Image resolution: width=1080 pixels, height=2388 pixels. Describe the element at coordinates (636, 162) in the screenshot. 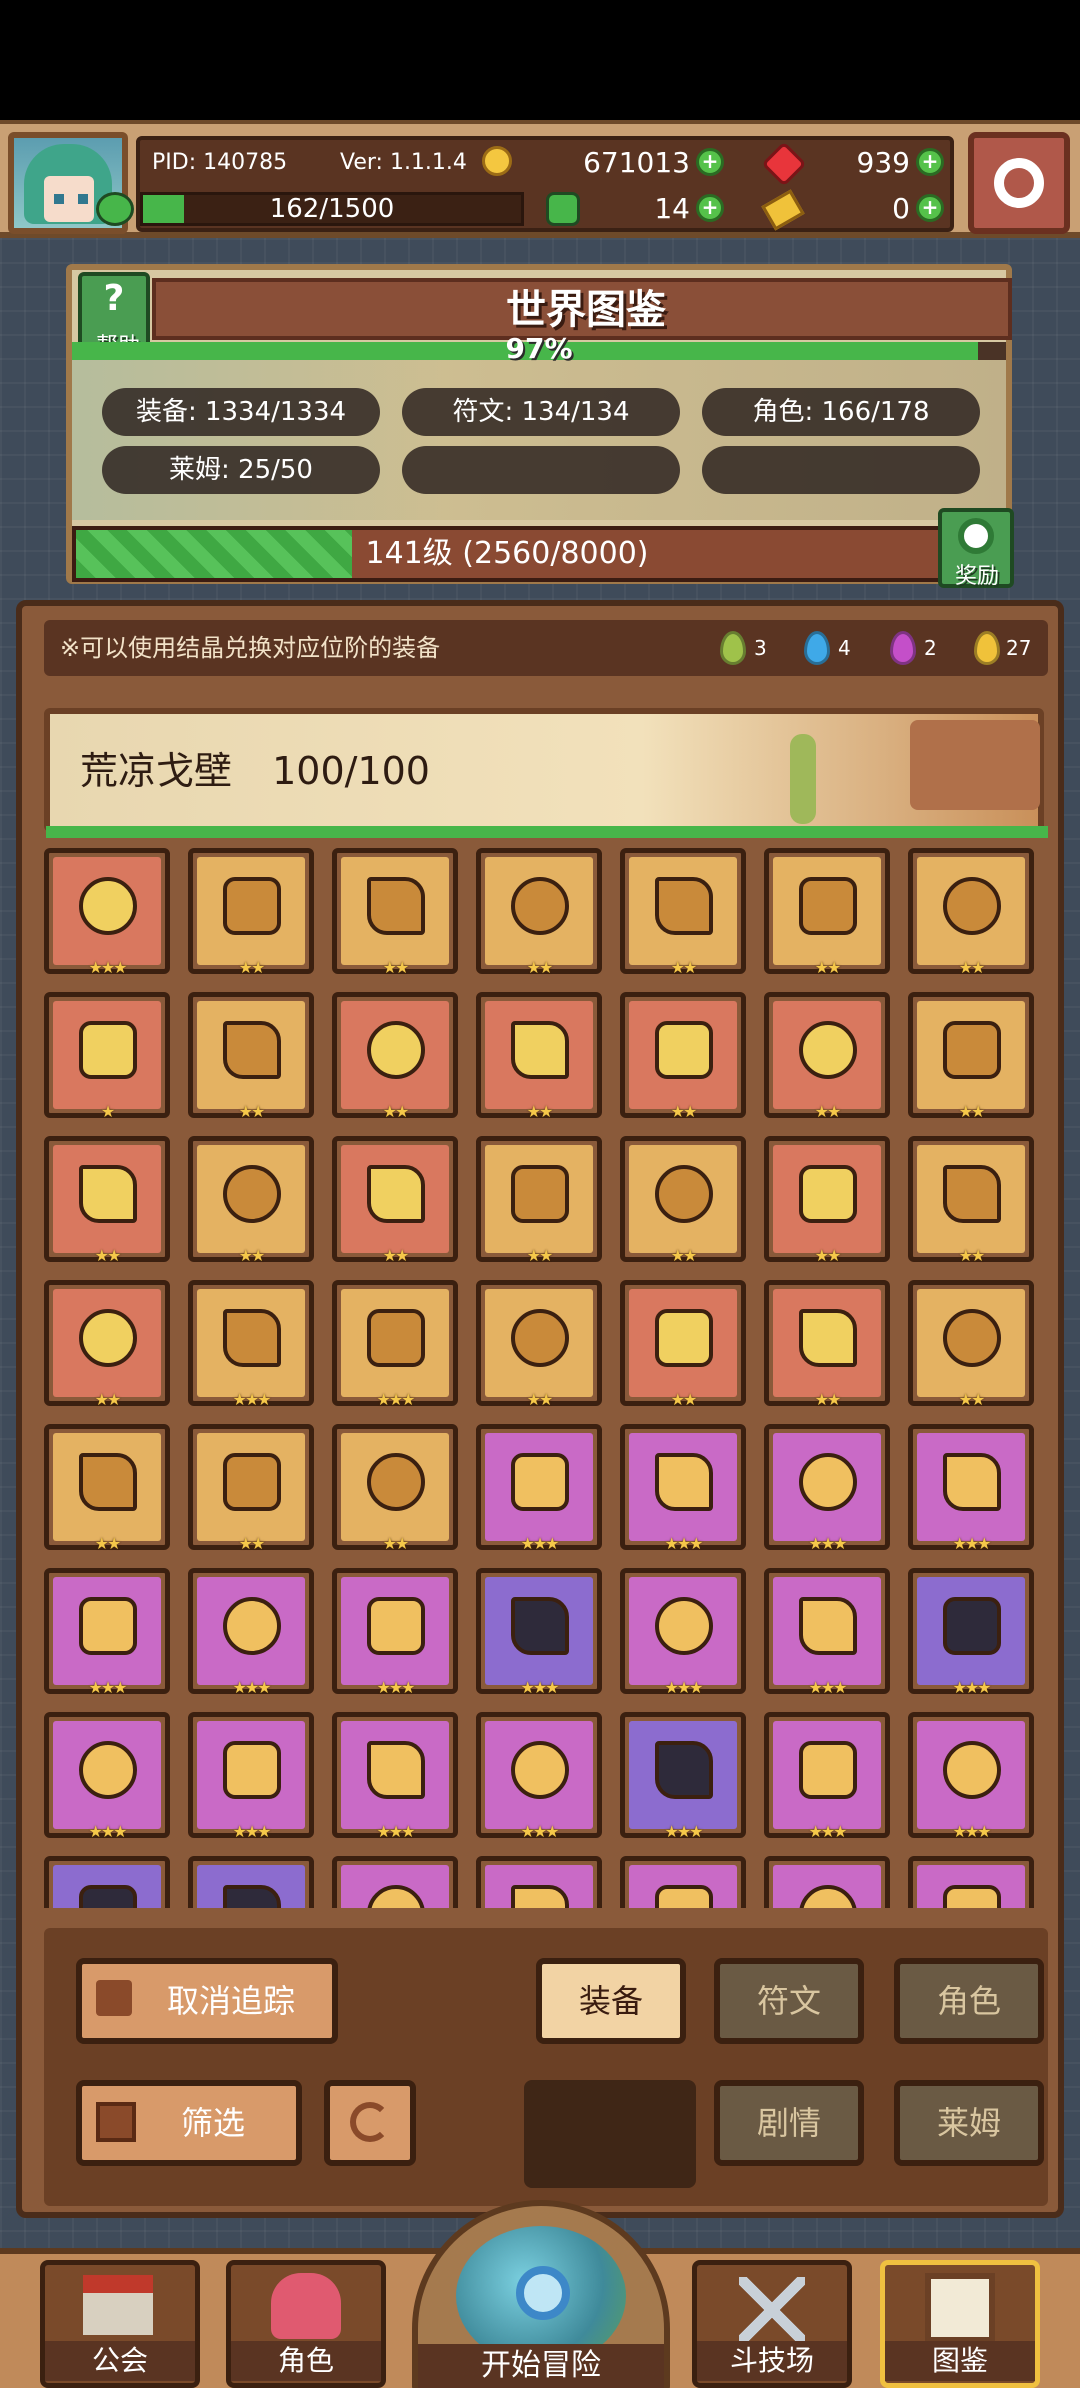

I see `gold-amount: 671013` at that location.